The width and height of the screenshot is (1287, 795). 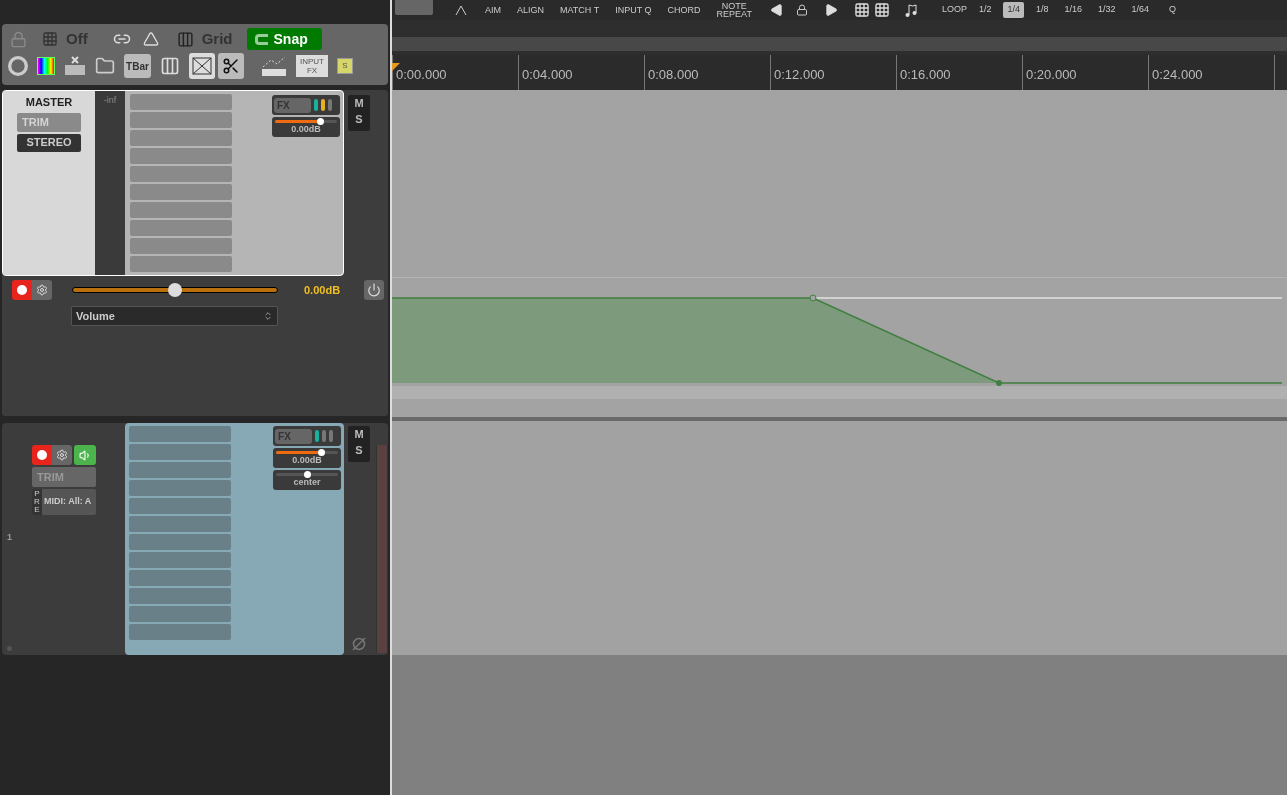 I want to click on fx-bypass-icon, so click(x=75, y=66).